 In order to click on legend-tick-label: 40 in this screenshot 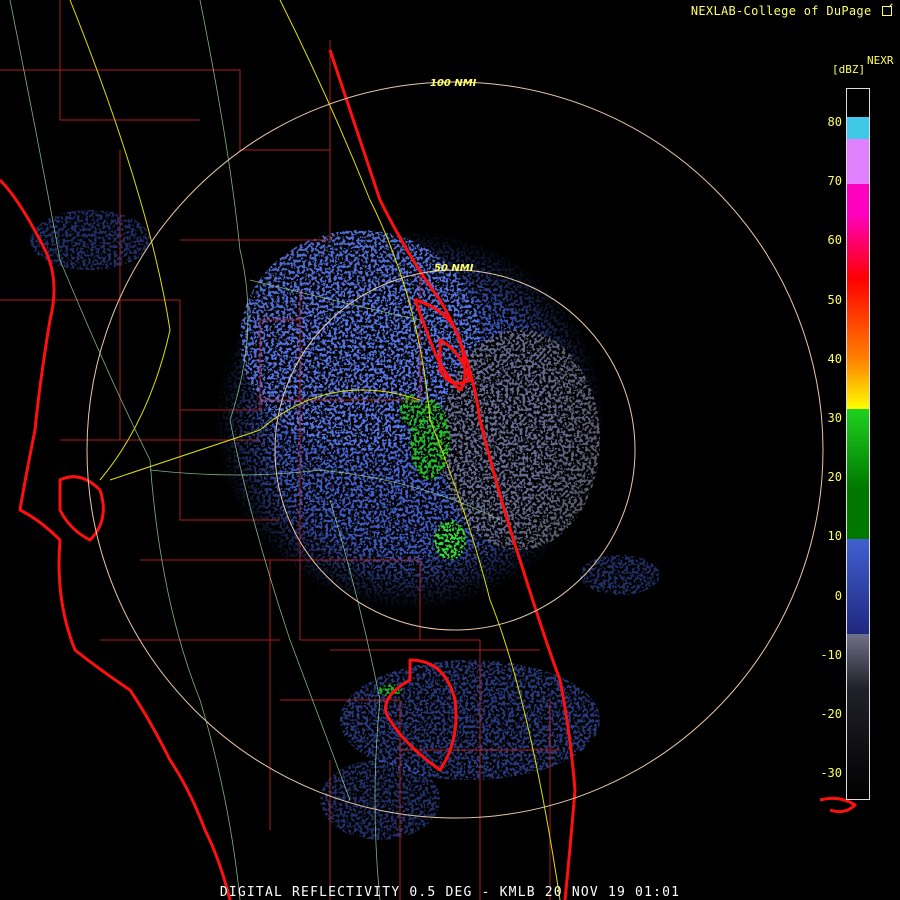, I will do `click(834, 358)`.